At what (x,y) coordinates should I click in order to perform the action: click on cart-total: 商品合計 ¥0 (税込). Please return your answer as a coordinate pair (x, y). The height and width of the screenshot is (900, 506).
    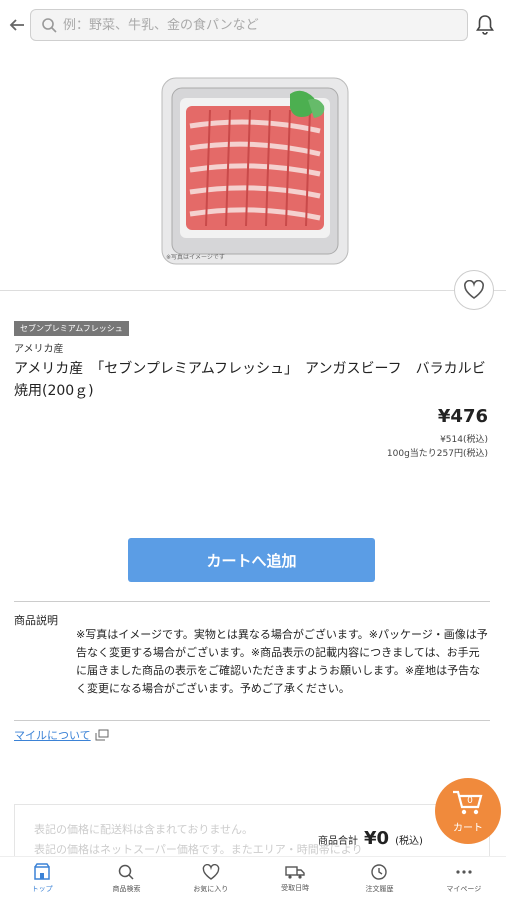
    Looking at the image, I should click on (370, 838).